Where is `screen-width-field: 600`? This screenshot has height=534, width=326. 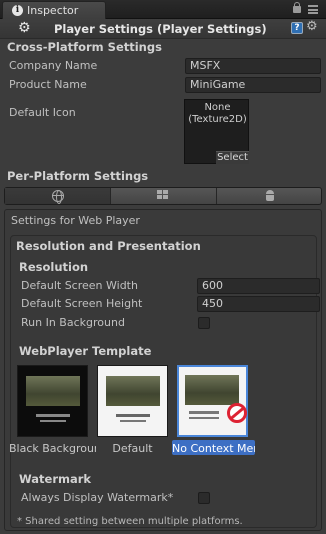 screen-width-field: 600 is located at coordinates (258, 286).